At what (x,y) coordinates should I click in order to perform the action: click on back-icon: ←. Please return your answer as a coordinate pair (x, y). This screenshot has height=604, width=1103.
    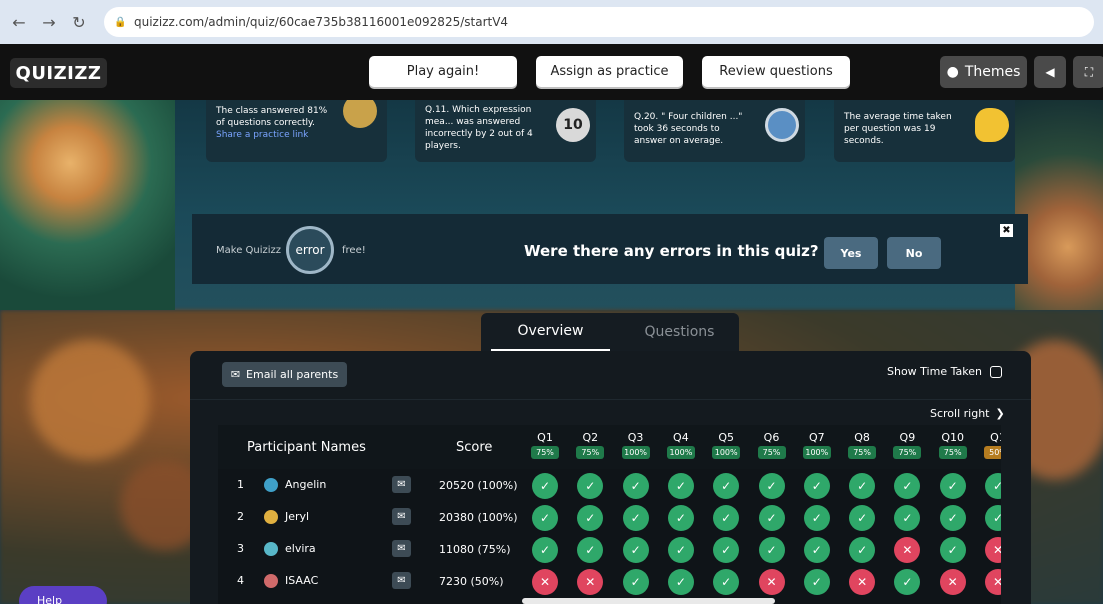
    Looking at the image, I should click on (19, 22).